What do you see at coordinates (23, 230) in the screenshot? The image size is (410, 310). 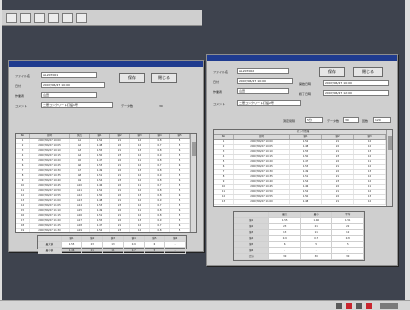 I see `table-cell: 19` at bounding box center [23, 230].